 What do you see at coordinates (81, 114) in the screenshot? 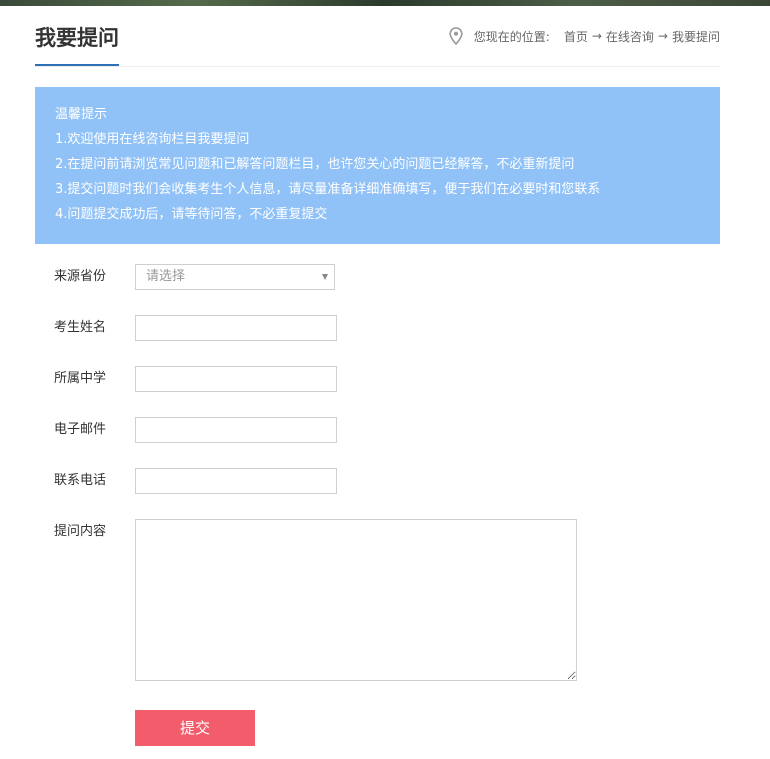
I see `notice-heading: 温馨提示` at bounding box center [81, 114].